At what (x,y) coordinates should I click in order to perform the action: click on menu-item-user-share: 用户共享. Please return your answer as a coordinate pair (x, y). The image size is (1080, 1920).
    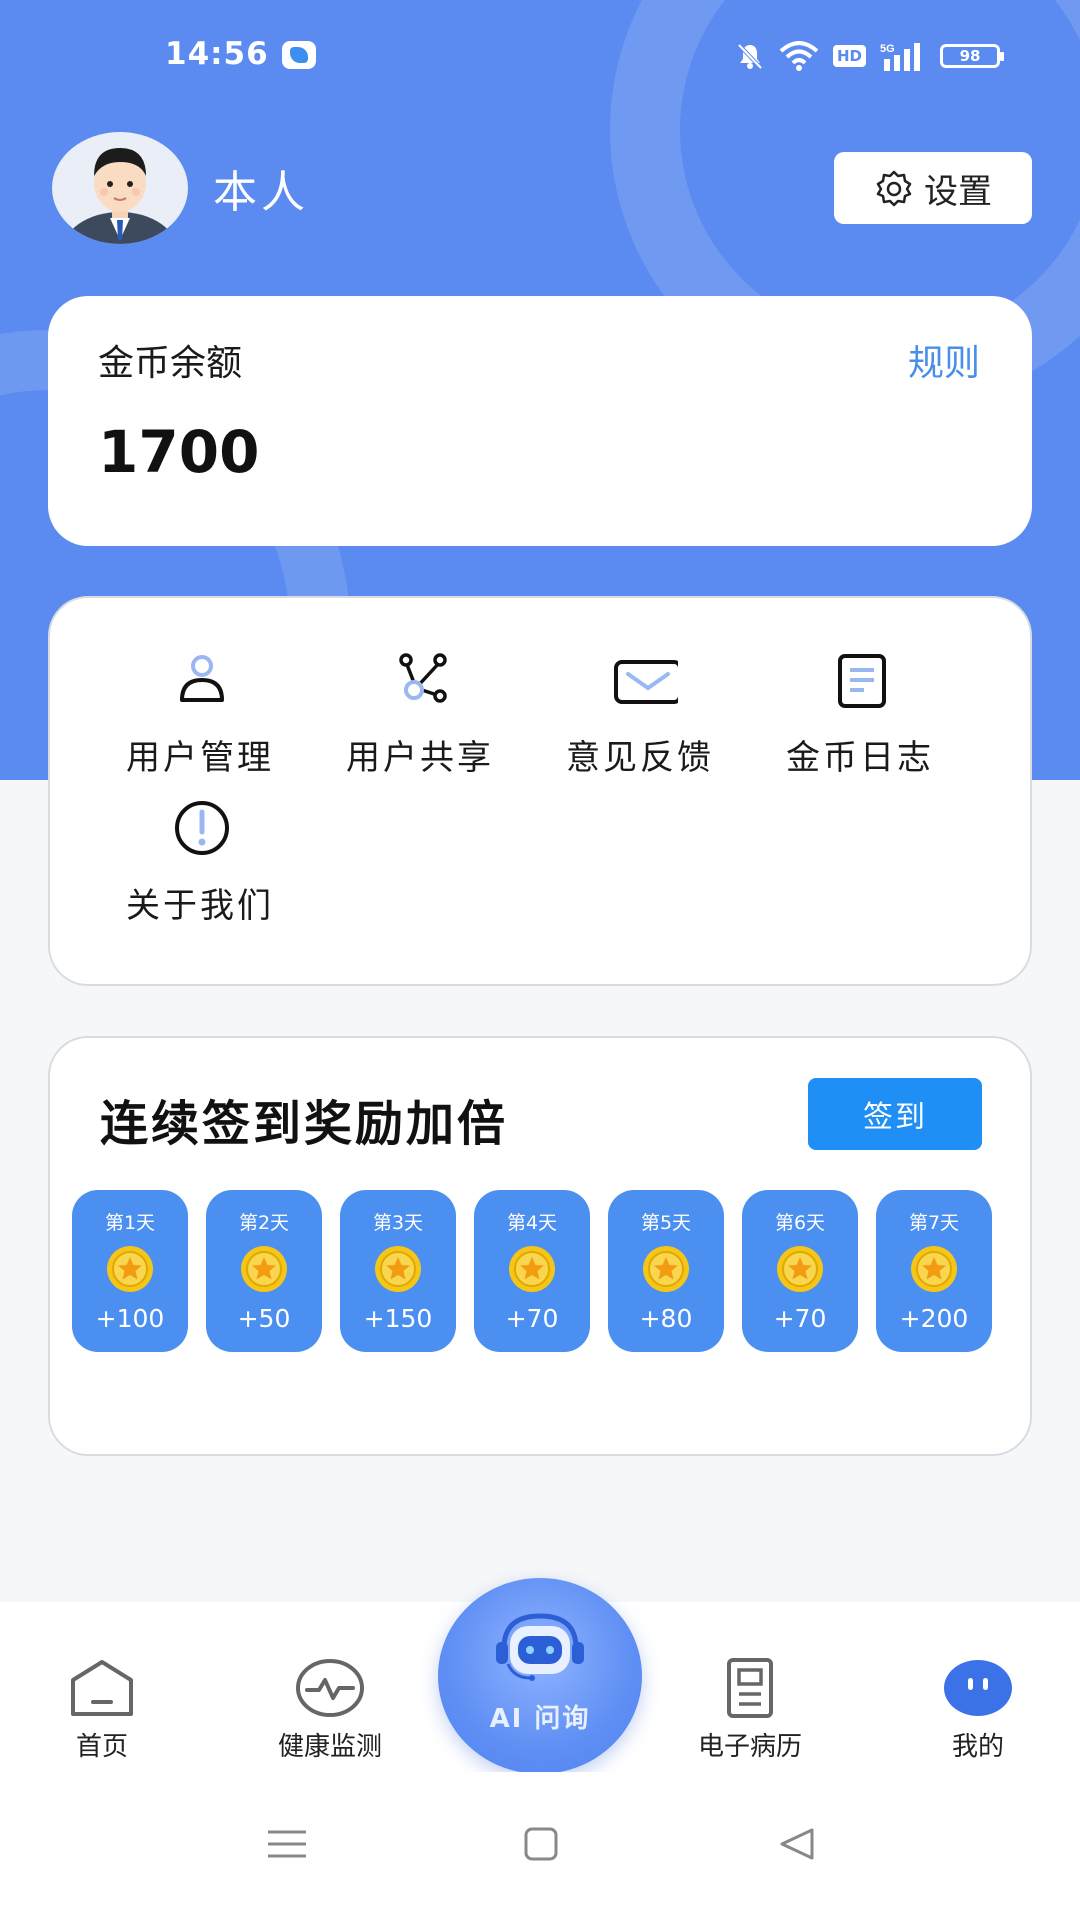
    Looking at the image, I should click on (420, 720).